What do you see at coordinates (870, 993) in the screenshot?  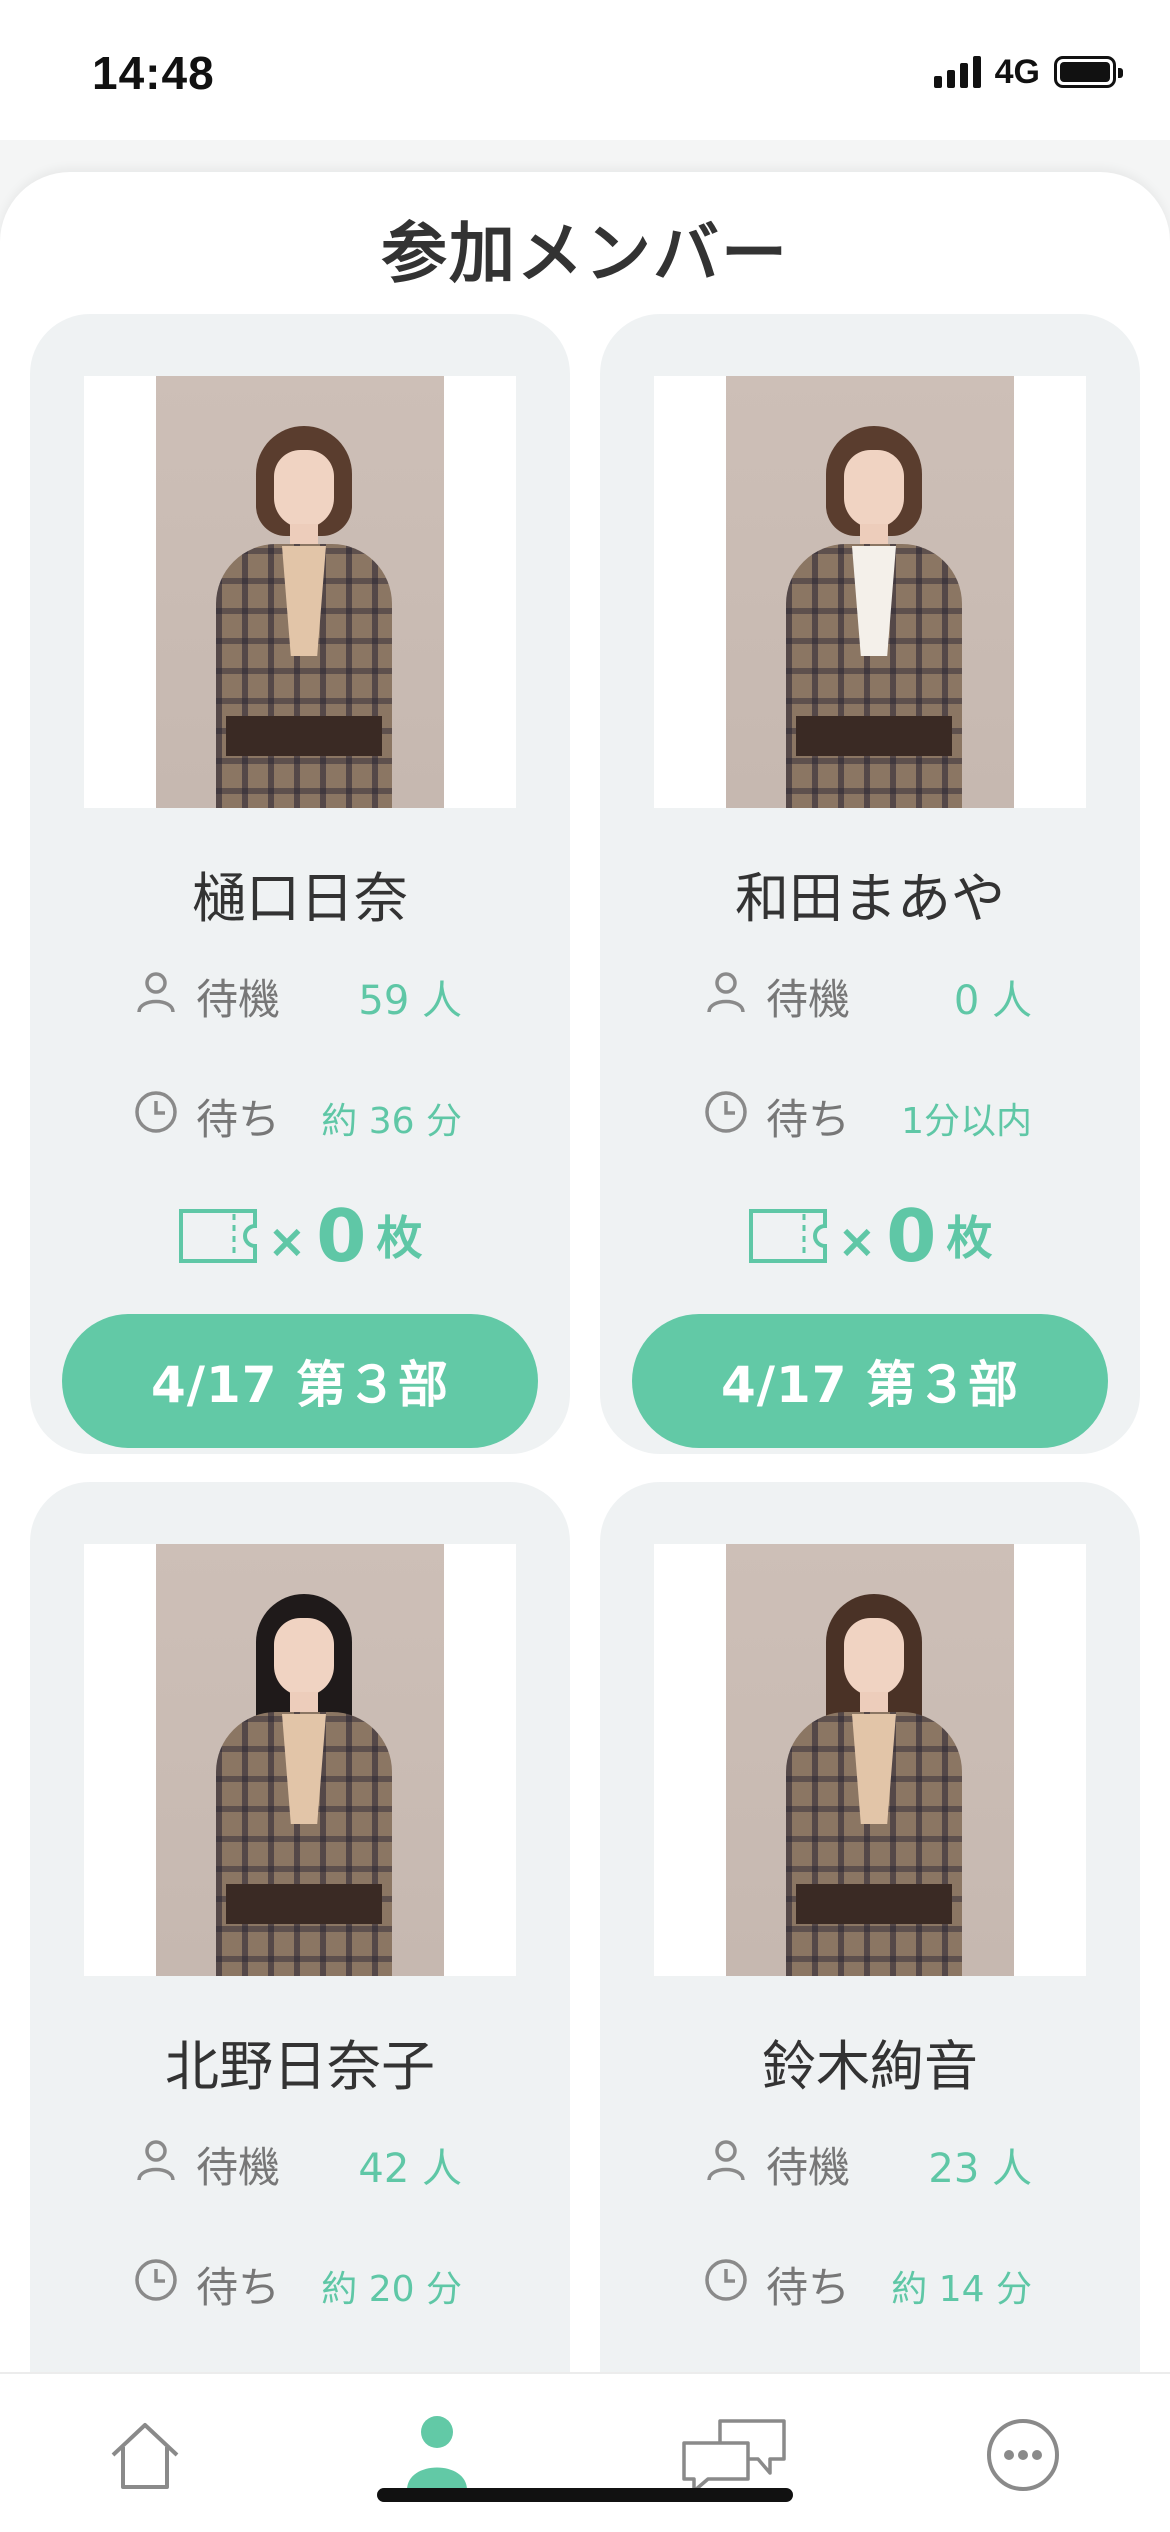 I see `waiting-row: 待機 0 人` at bounding box center [870, 993].